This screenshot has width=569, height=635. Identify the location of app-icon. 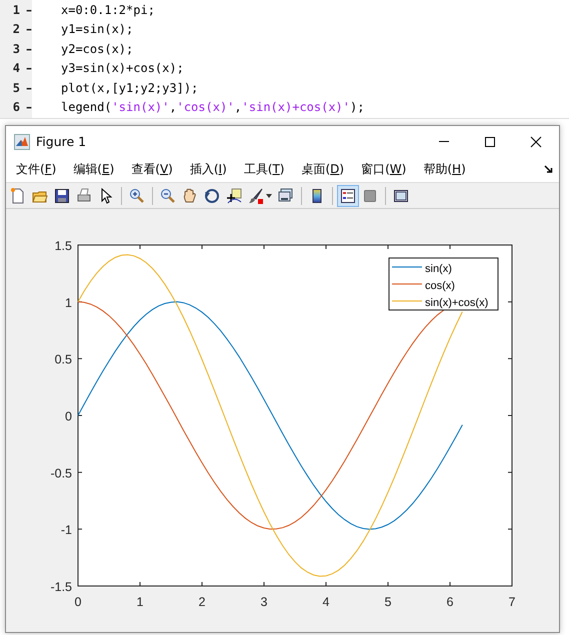
(22, 142).